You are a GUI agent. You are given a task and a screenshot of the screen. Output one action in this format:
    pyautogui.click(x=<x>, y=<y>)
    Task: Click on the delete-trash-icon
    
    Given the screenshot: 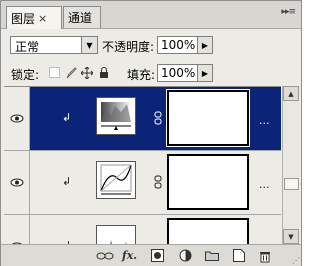 What is the action you would take?
    pyautogui.click(x=265, y=255)
    